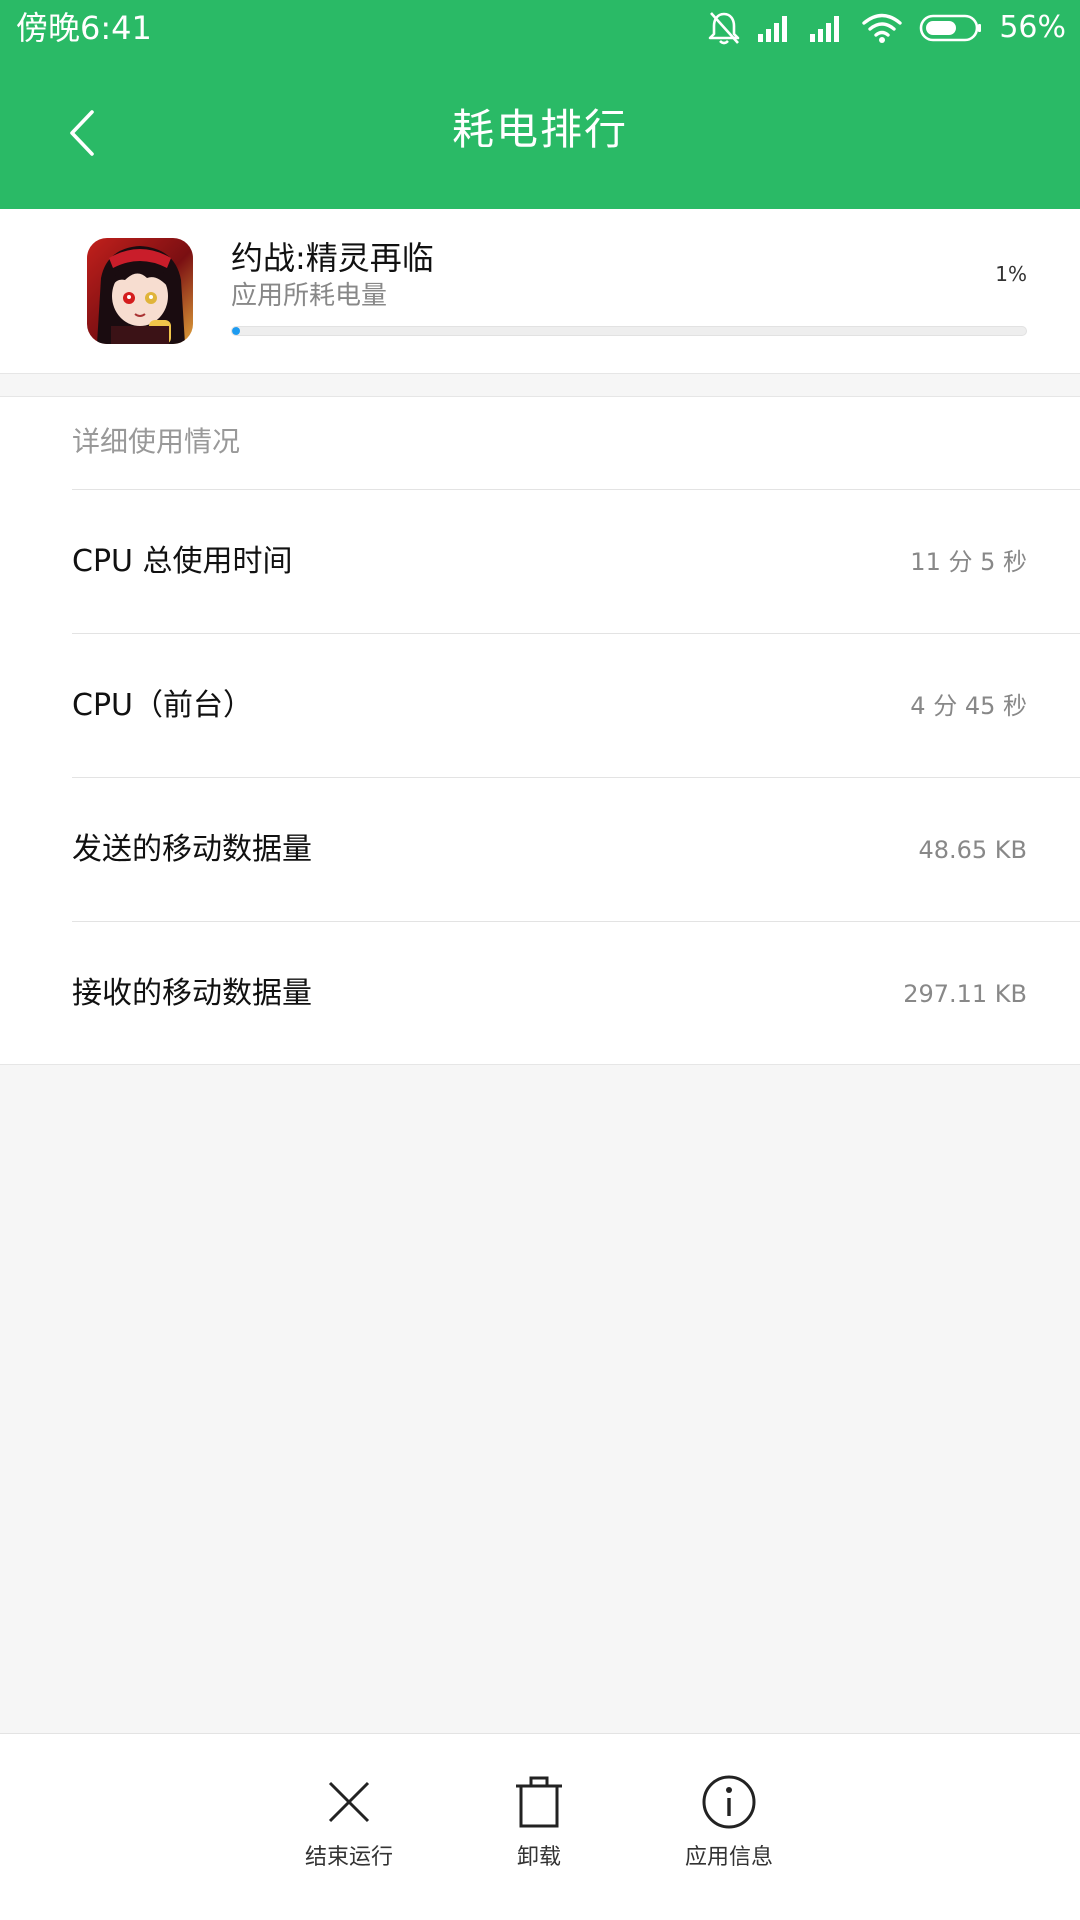  Describe the element at coordinates (349, 1802) in the screenshot. I see `close-x-icon` at that location.